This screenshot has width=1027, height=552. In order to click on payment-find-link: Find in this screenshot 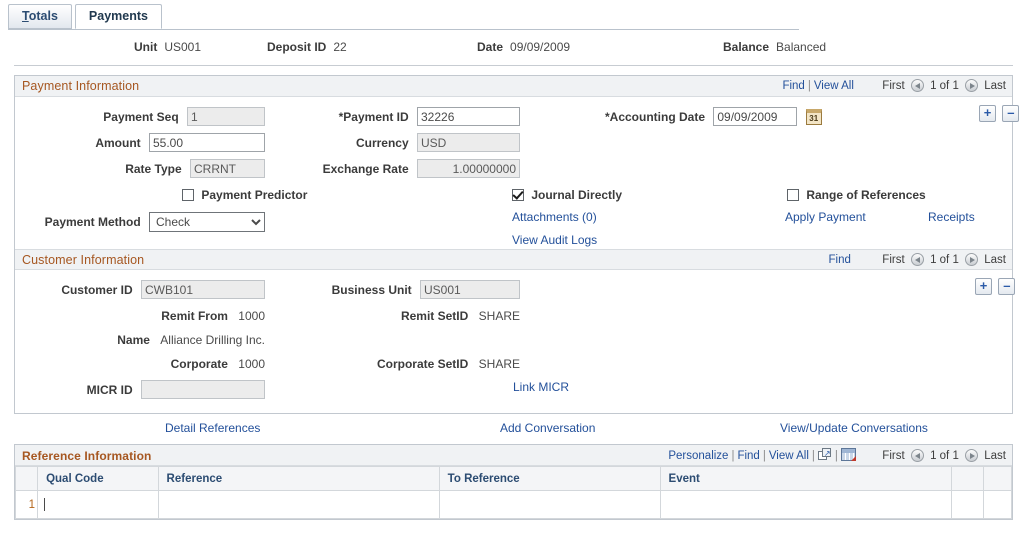, I will do `click(793, 86)`.